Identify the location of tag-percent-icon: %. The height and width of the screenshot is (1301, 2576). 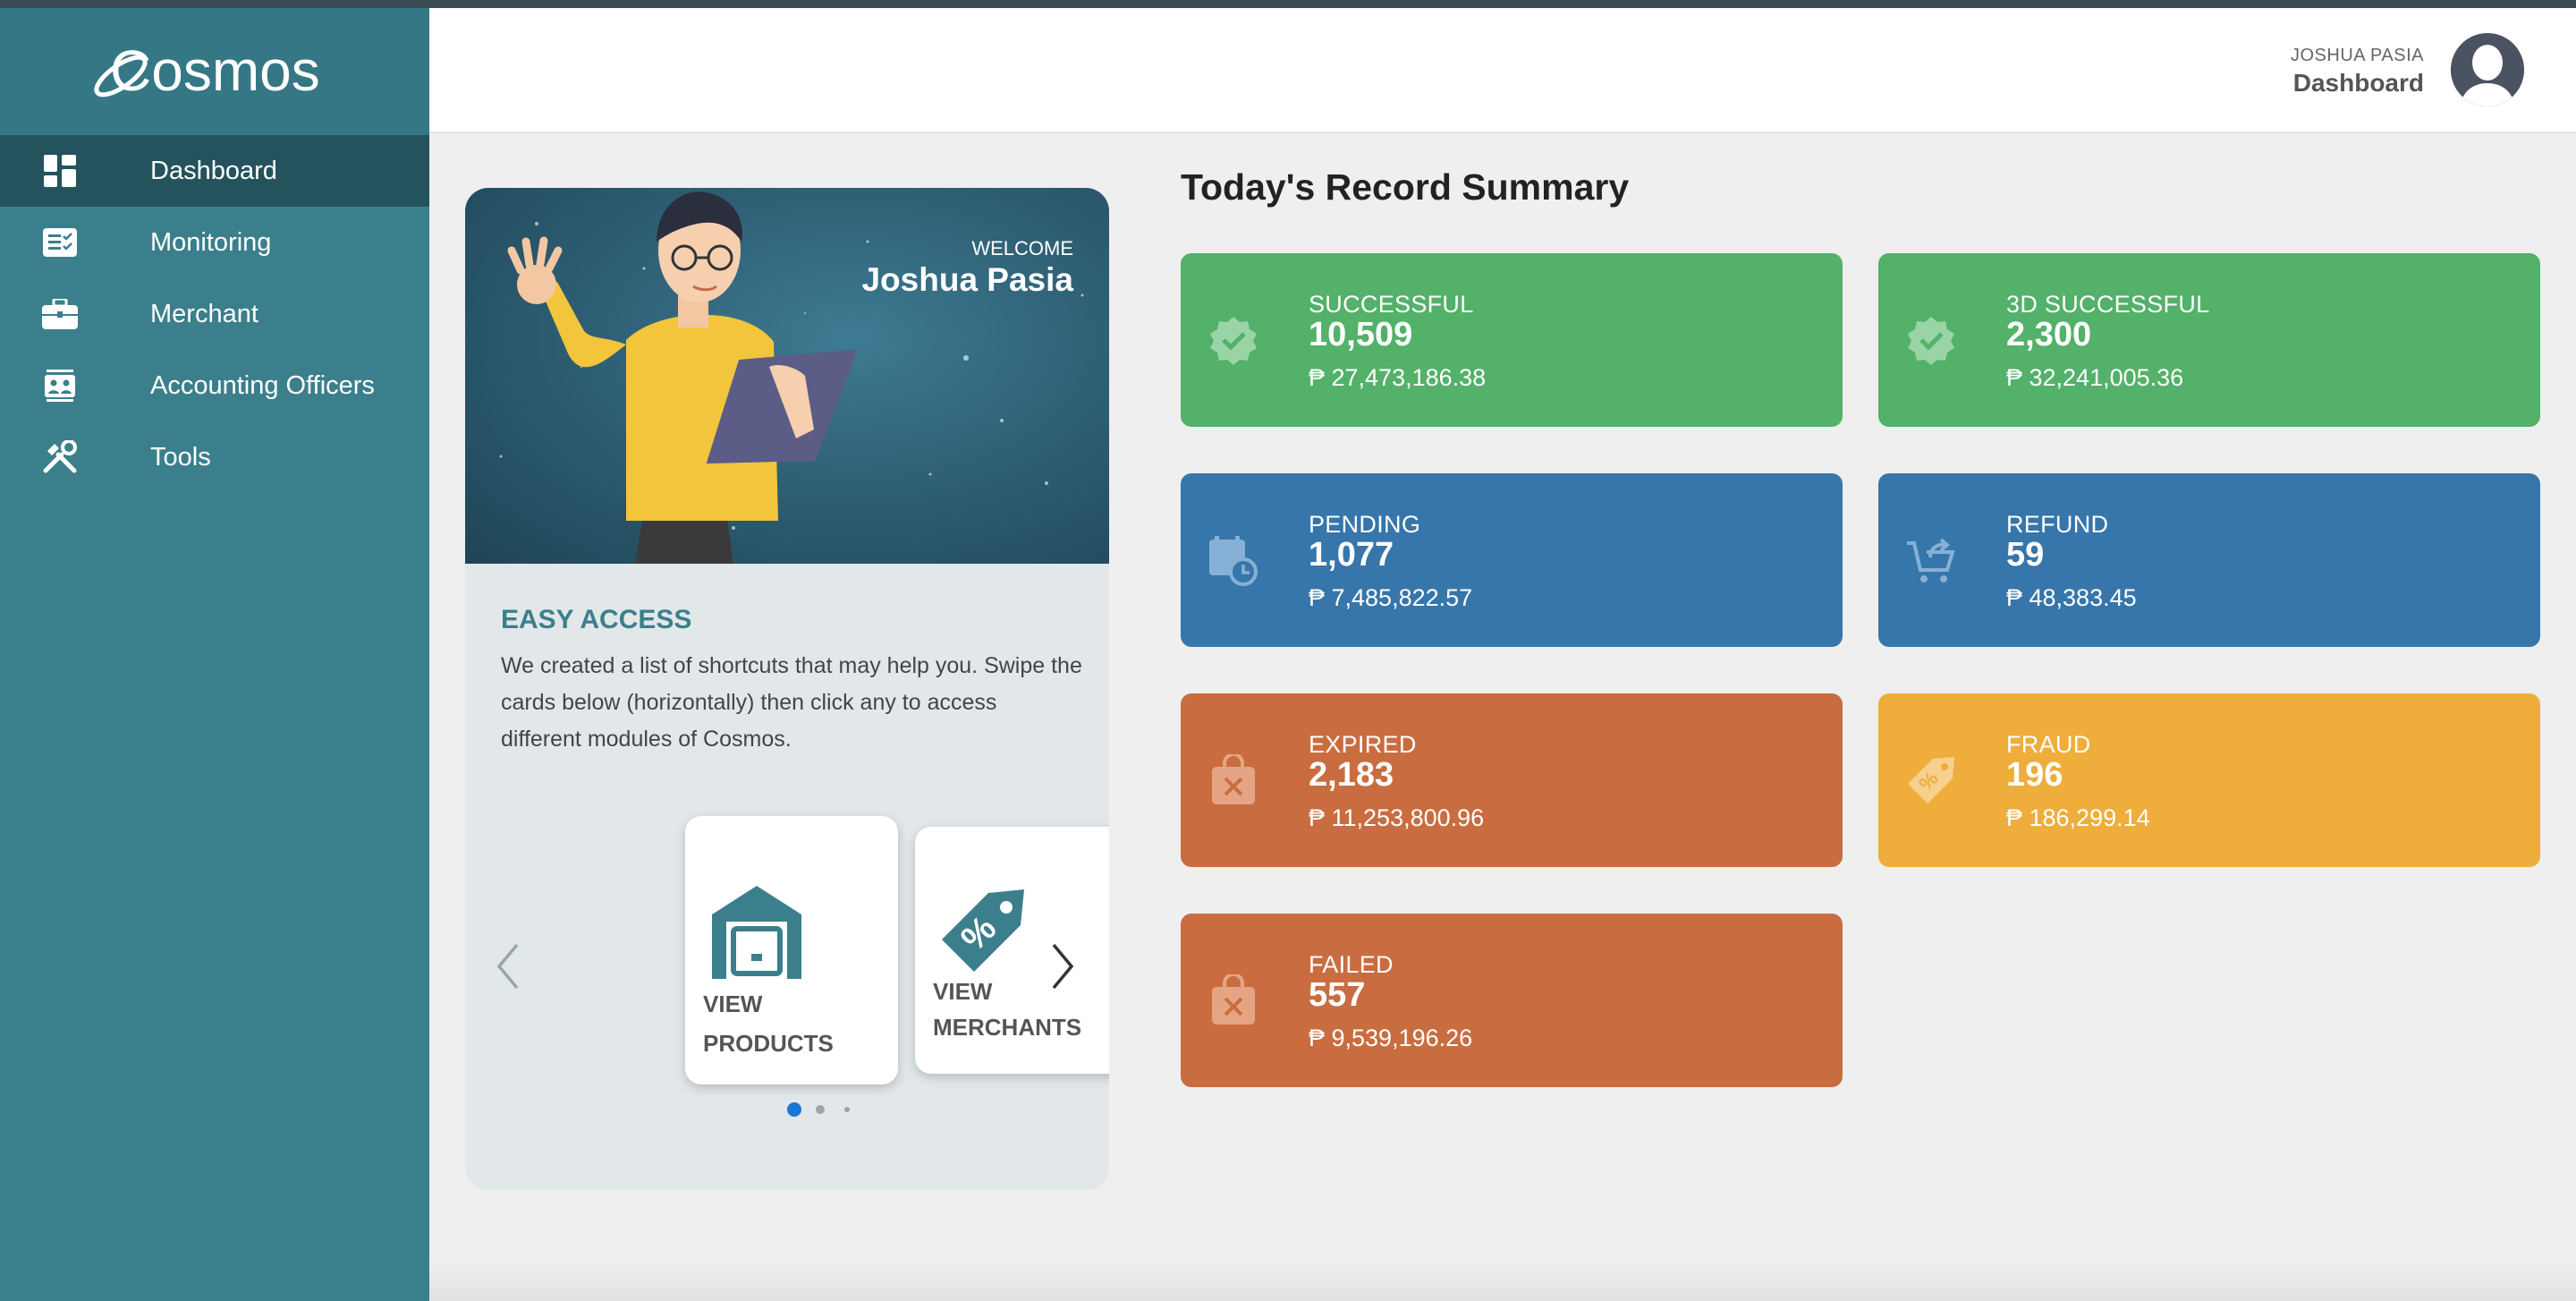
(1931, 780).